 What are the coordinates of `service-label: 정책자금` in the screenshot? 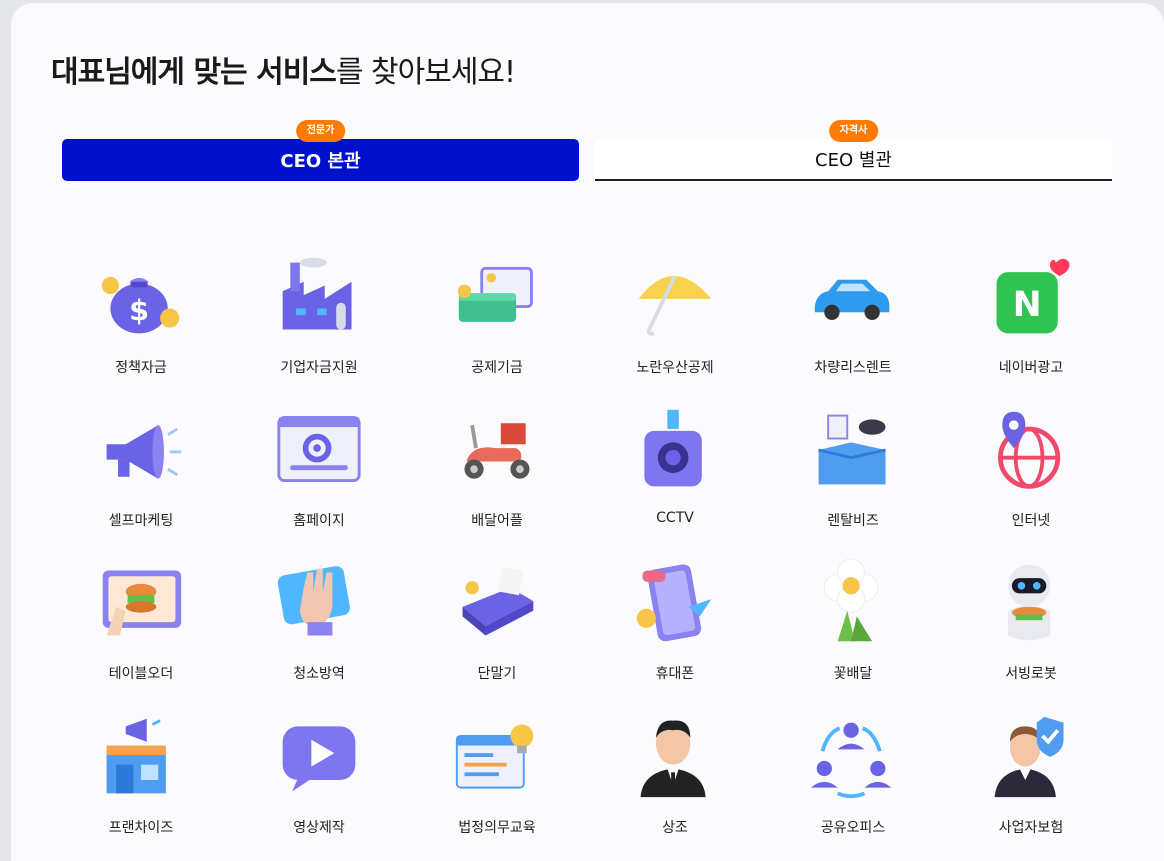 It's located at (141, 368).